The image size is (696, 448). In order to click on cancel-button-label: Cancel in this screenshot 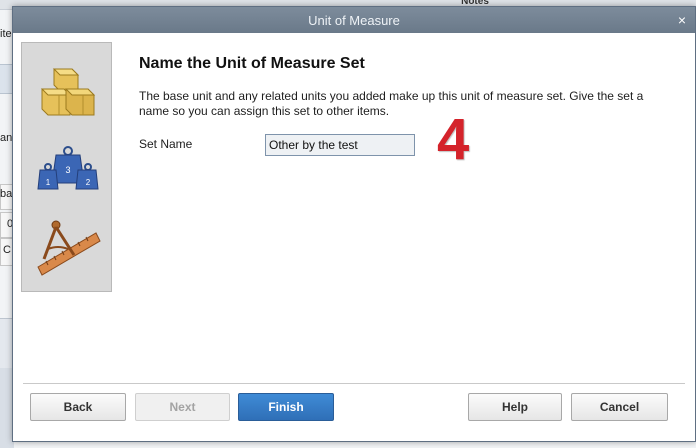, I will do `click(619, 407)`.